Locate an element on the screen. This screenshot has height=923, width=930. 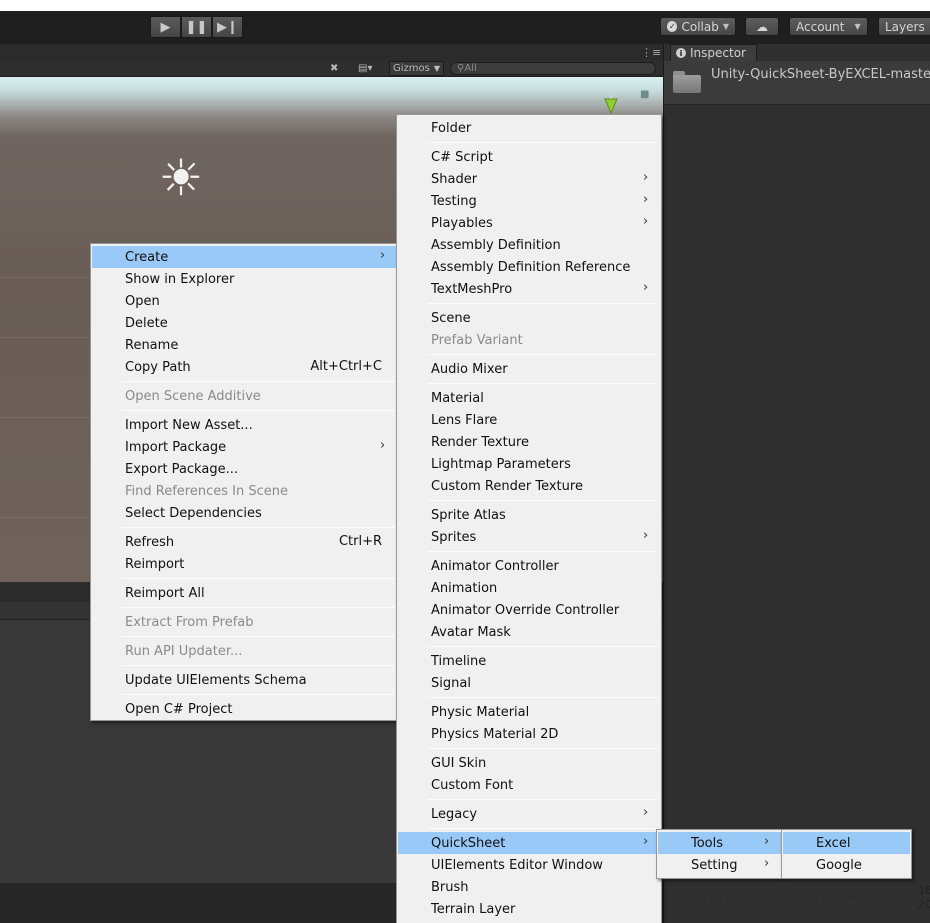
collab-button: ✓ Collab ▼ is located at coordinates (698, 26).